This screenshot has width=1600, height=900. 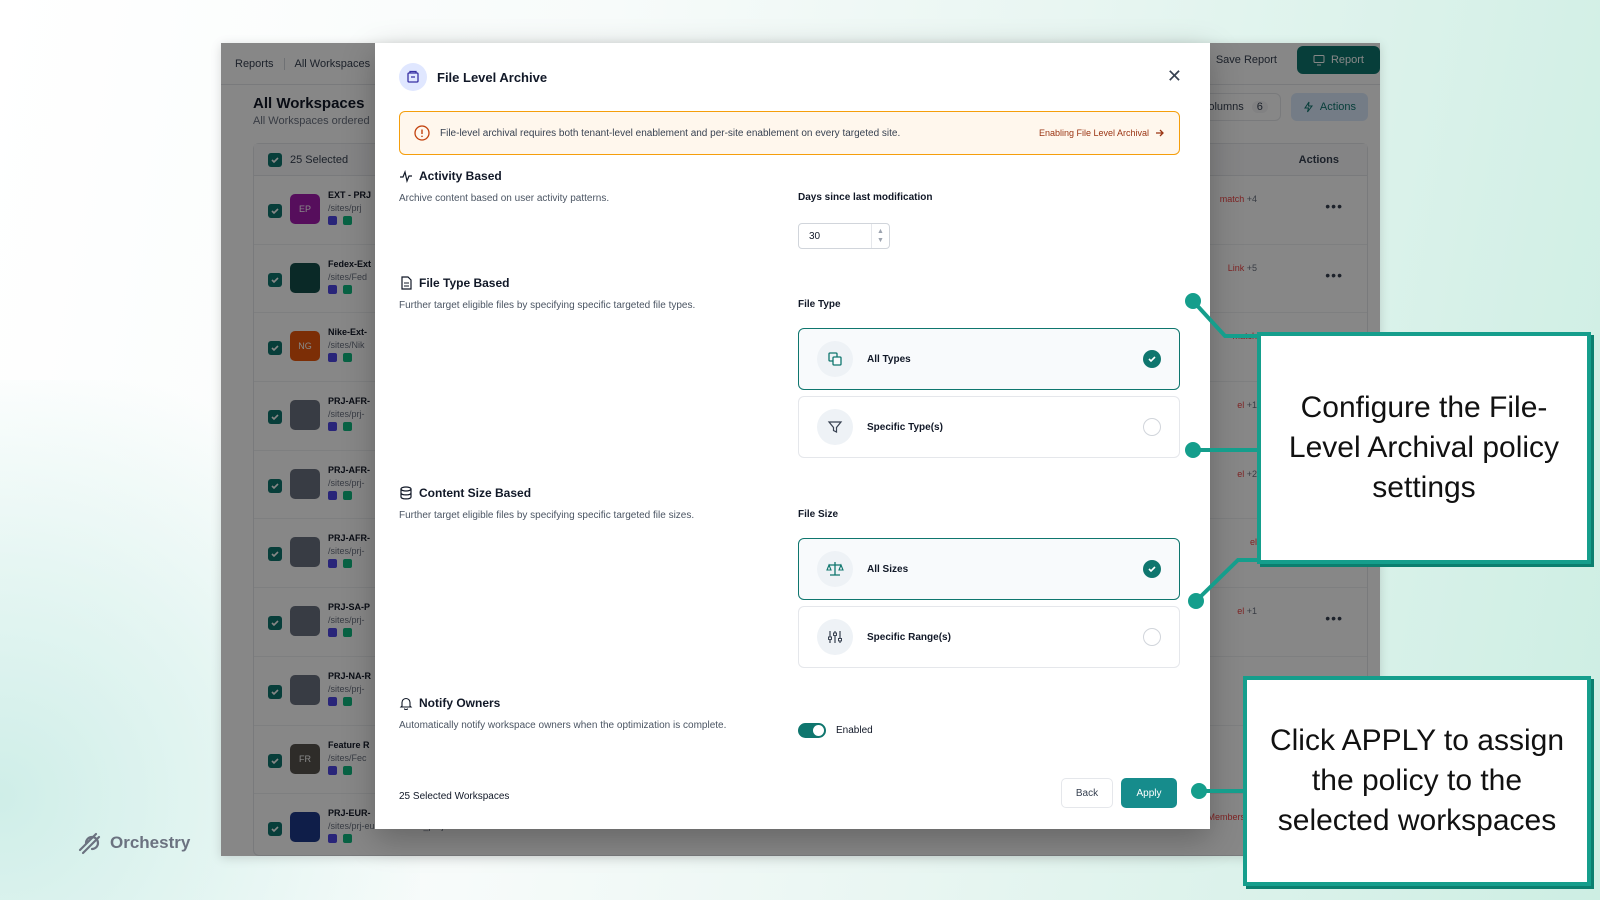 I want to click on stepper-up-icon: ▲, so click(x=880, y=231).